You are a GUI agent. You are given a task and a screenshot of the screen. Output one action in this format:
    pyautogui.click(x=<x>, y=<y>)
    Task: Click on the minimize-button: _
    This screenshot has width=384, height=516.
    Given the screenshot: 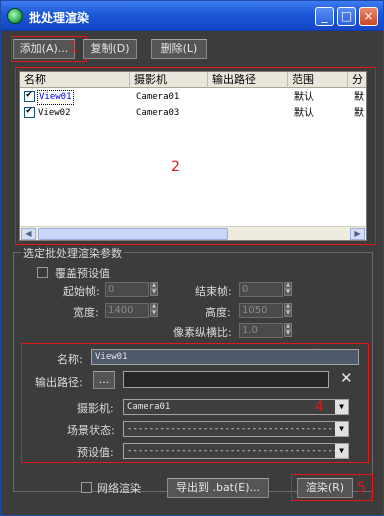 What is the action you would take?
    pyautogui.click(x=324, y=16)
    